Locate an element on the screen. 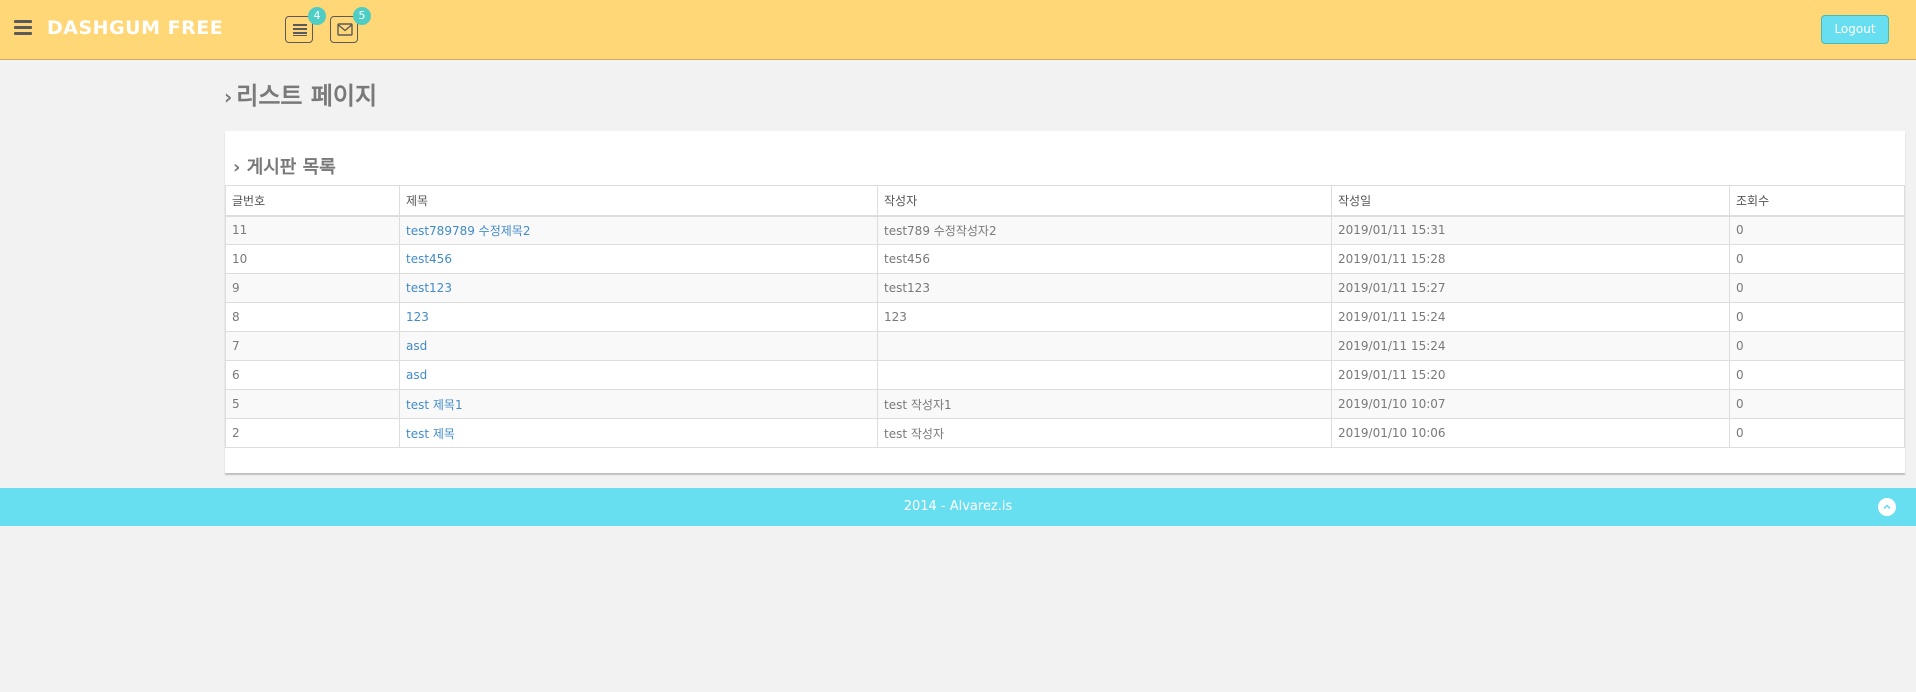  envelope-icon is located at coordinates (345, 29).